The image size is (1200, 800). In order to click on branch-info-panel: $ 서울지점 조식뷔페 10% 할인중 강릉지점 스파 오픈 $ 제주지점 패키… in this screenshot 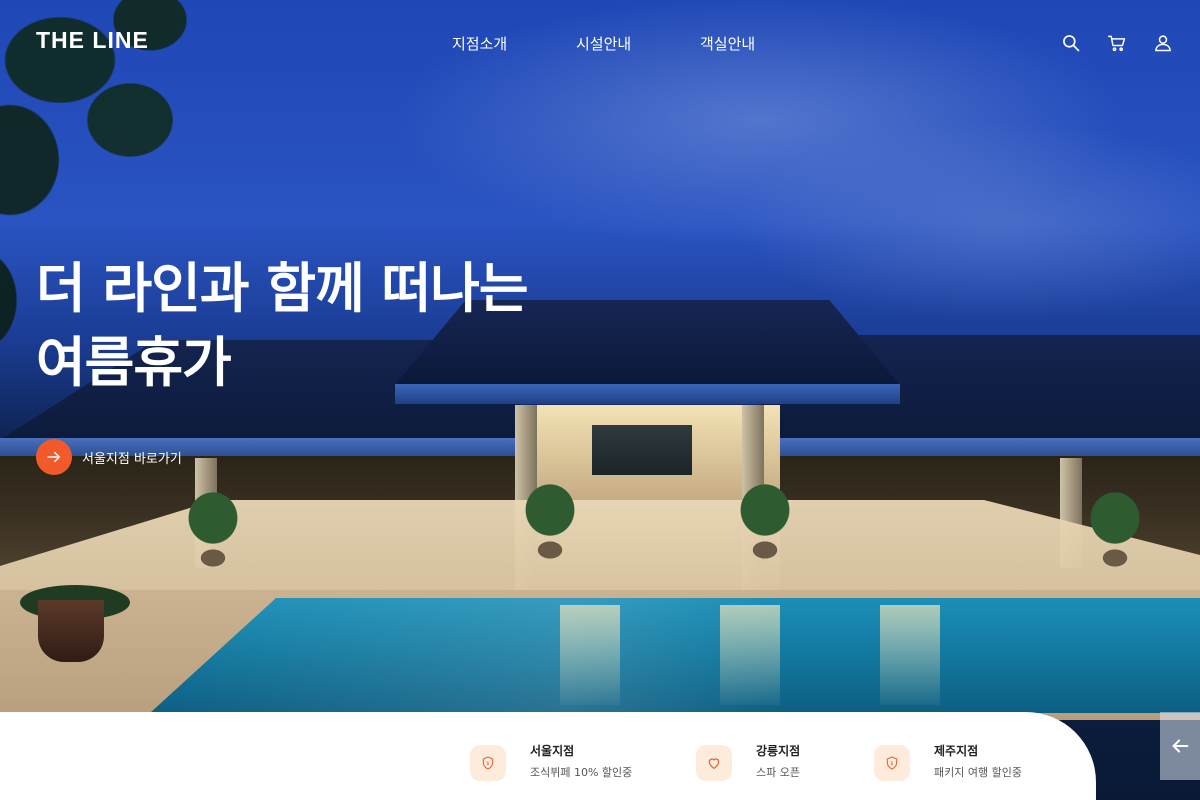, I will do `click(548, 756)`.